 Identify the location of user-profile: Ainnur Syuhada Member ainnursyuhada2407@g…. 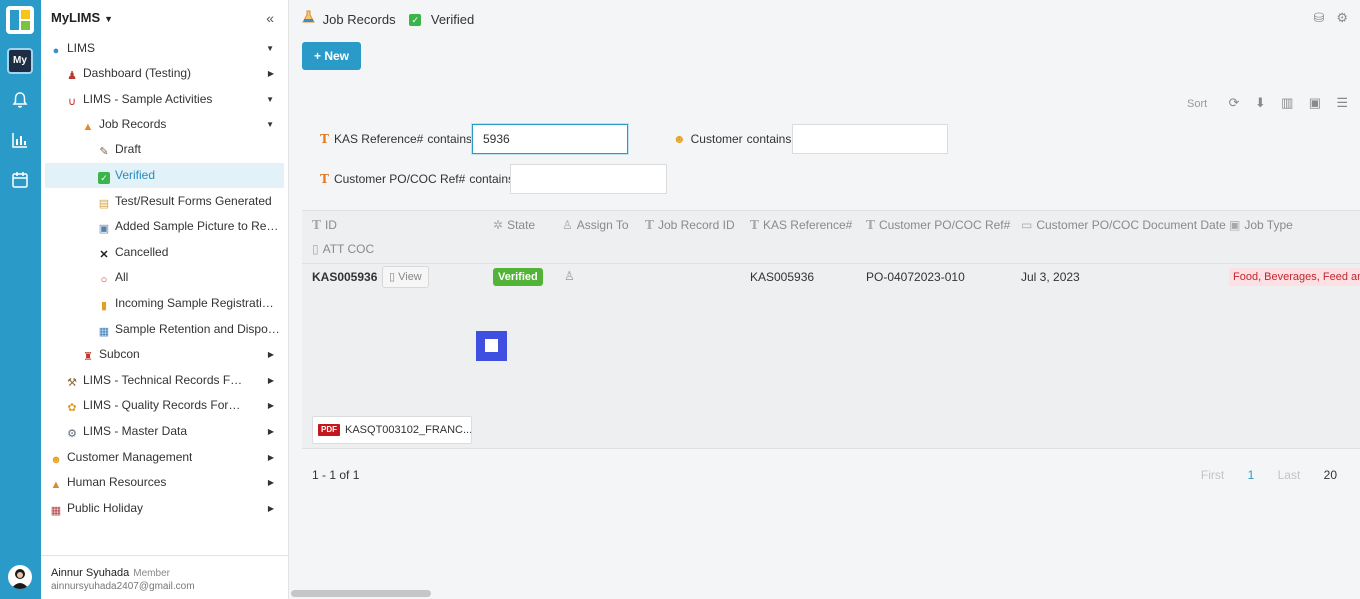
(164, 577).